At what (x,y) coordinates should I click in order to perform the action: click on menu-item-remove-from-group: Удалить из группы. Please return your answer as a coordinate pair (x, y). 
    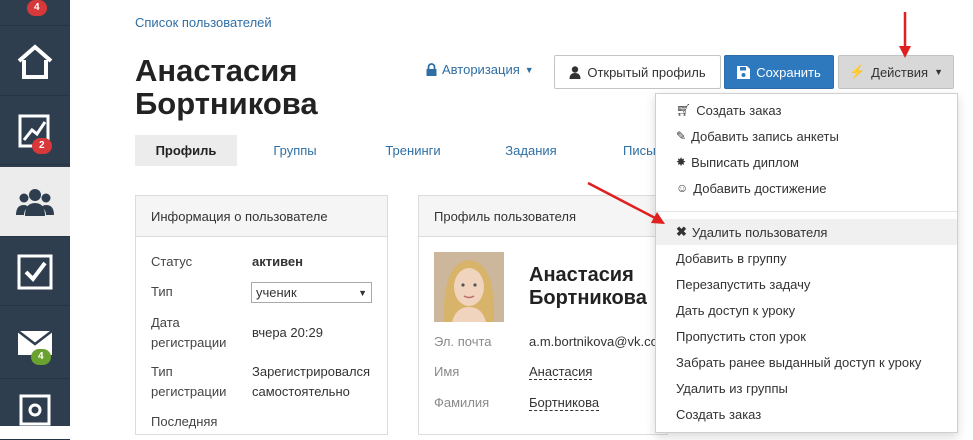
    Looking at the image, I should click on (806, 388).